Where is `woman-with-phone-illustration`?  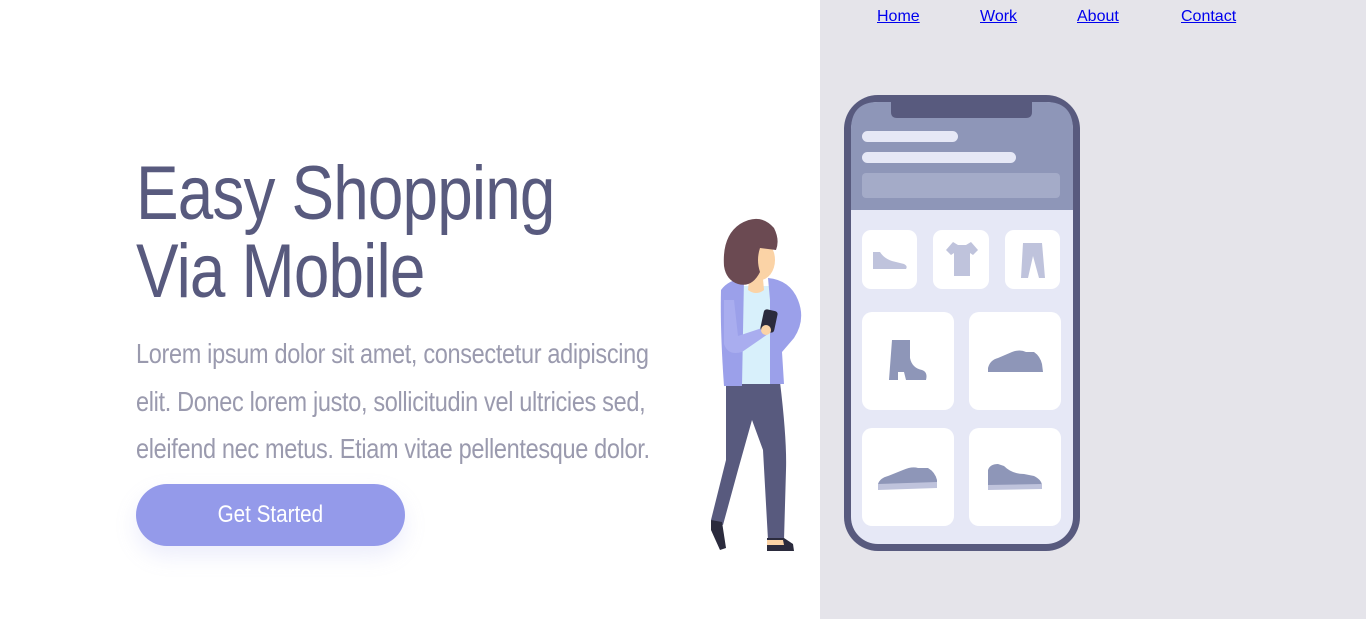 woman-with-phone-illustration is located at coordinates (756, 384).